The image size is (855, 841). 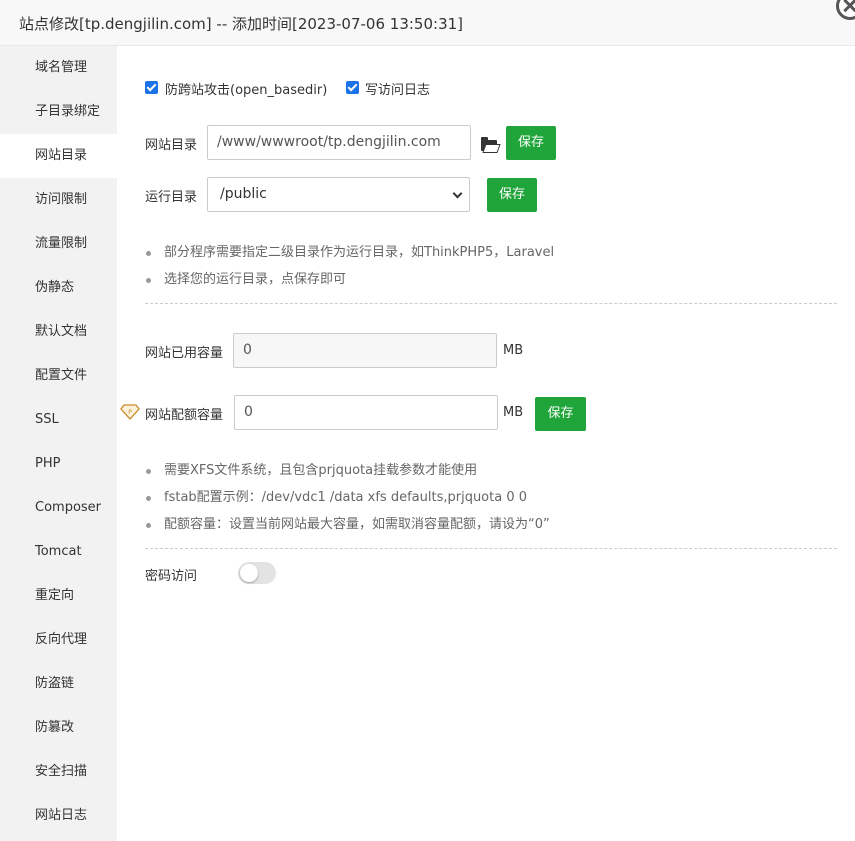 I want to click on tip-item: 选择您的运行目录，点保存即可, so click(x=349, y=284).